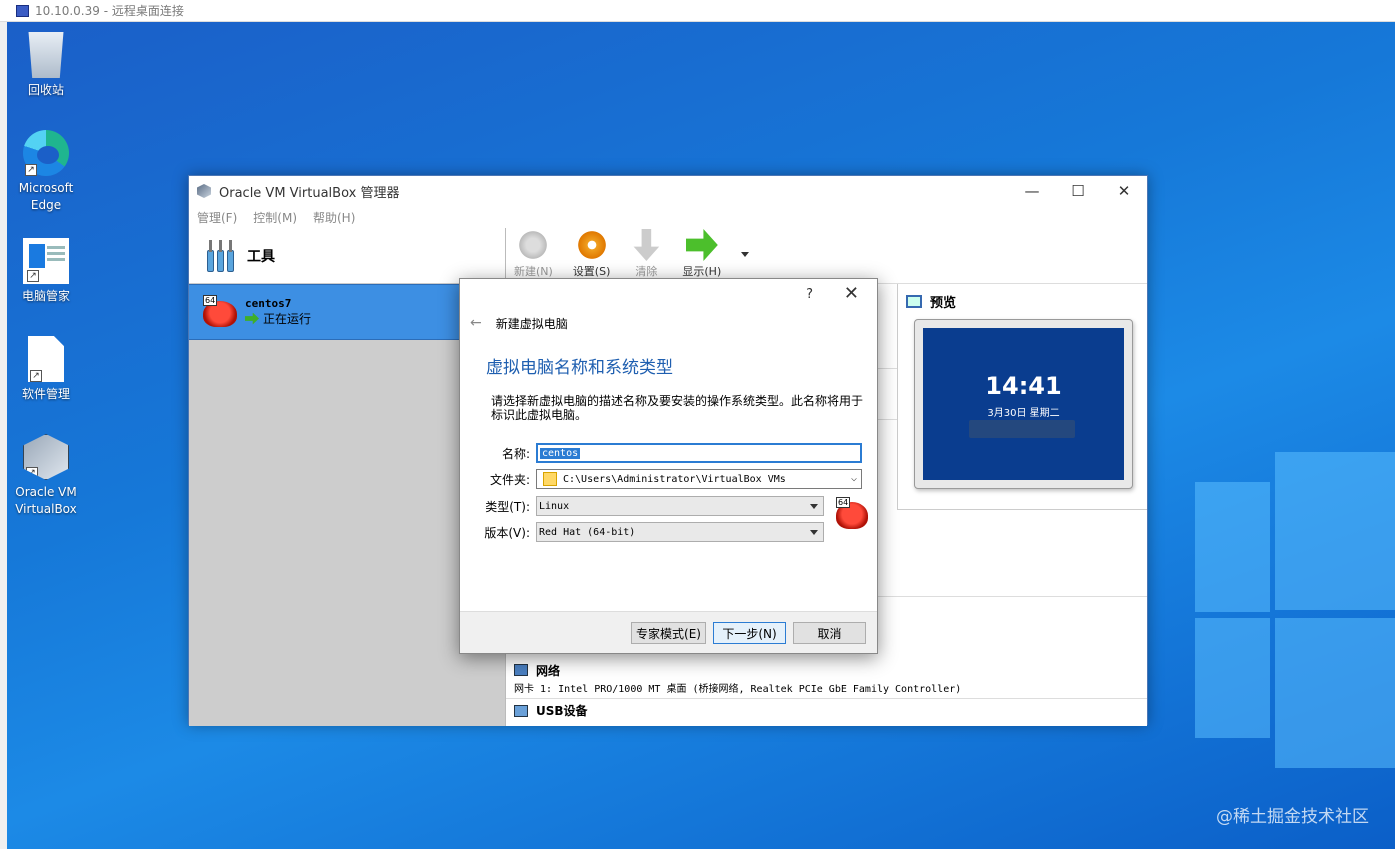 The height and width of the screenshot is (849, 1395). I want to click on preview-time: 14:41, so click(1023, 386).